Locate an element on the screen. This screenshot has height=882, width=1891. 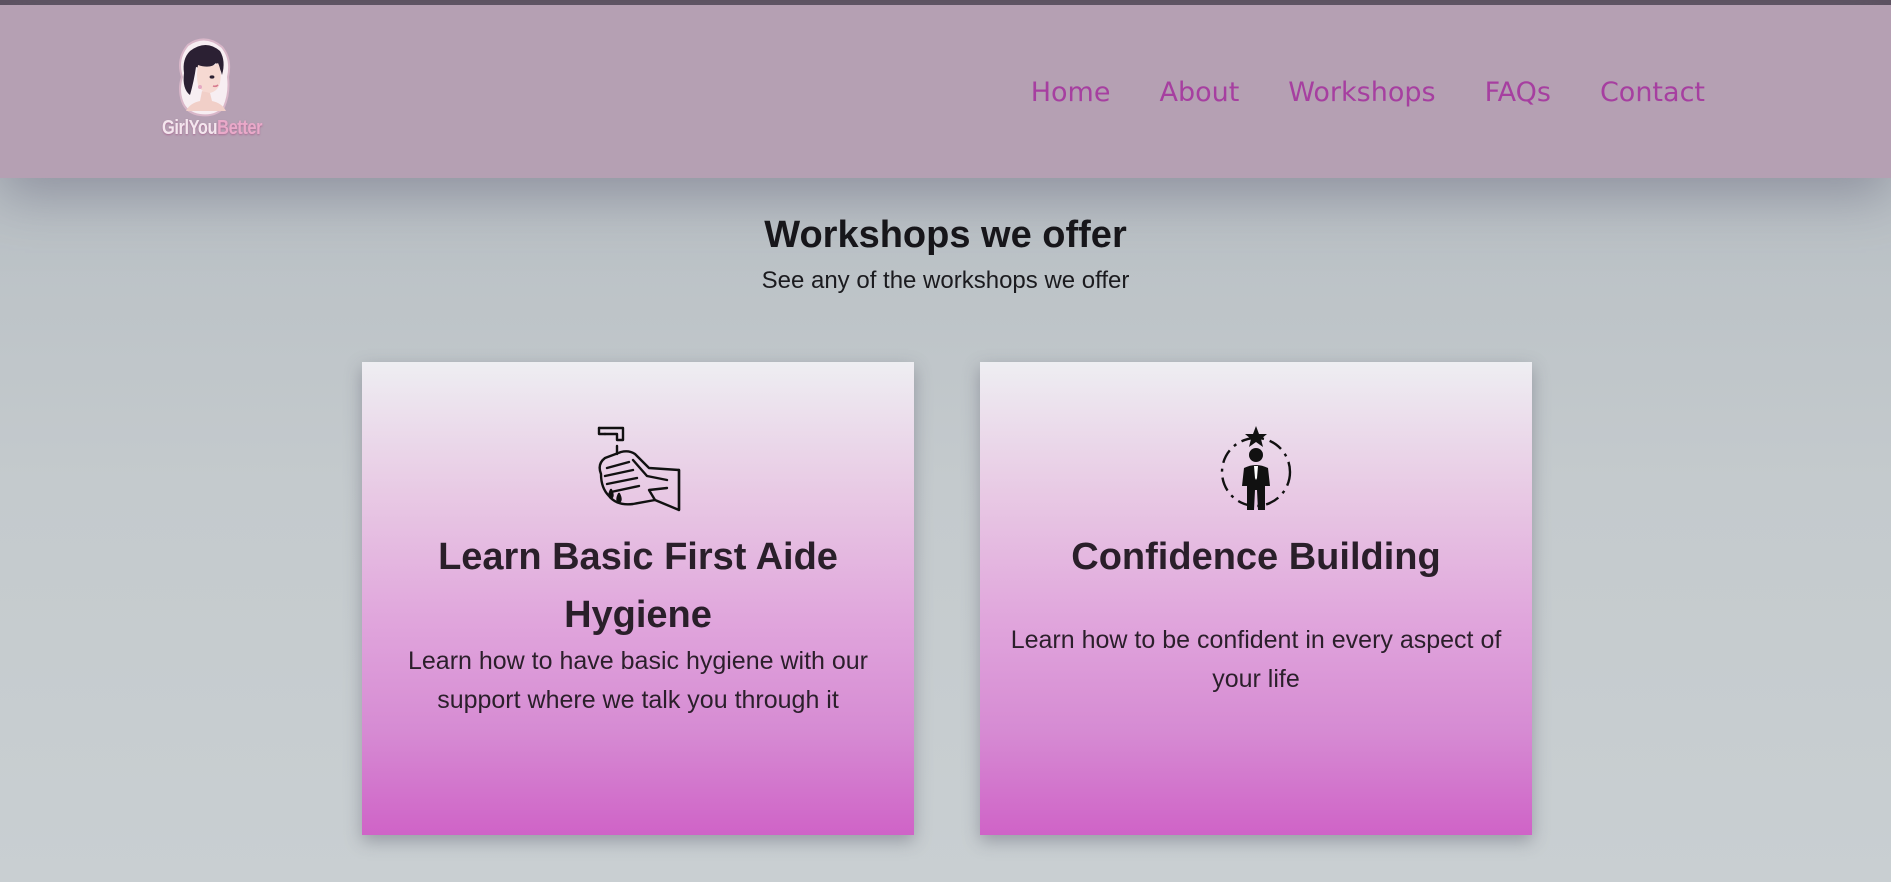
nav-link-workshops: Workshops is located at coordinates (1361, 92).